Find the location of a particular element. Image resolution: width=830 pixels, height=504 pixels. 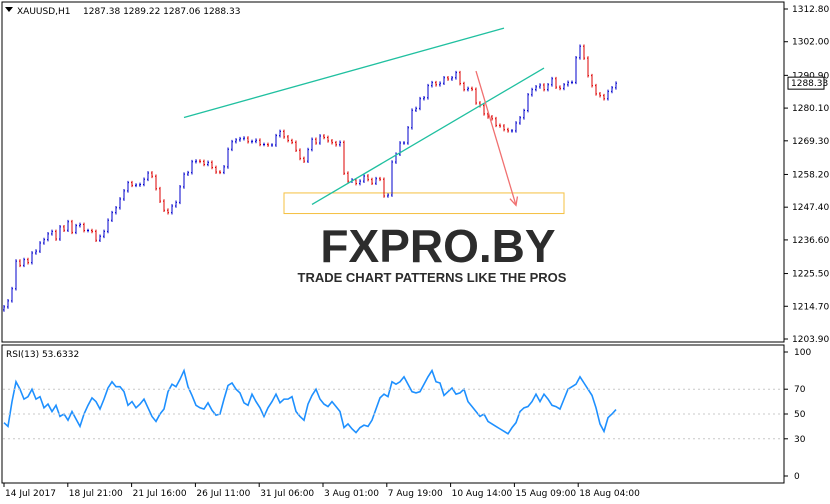

time-tick-label: 18 Jul 21:00 is located at coordinates (96, 494).